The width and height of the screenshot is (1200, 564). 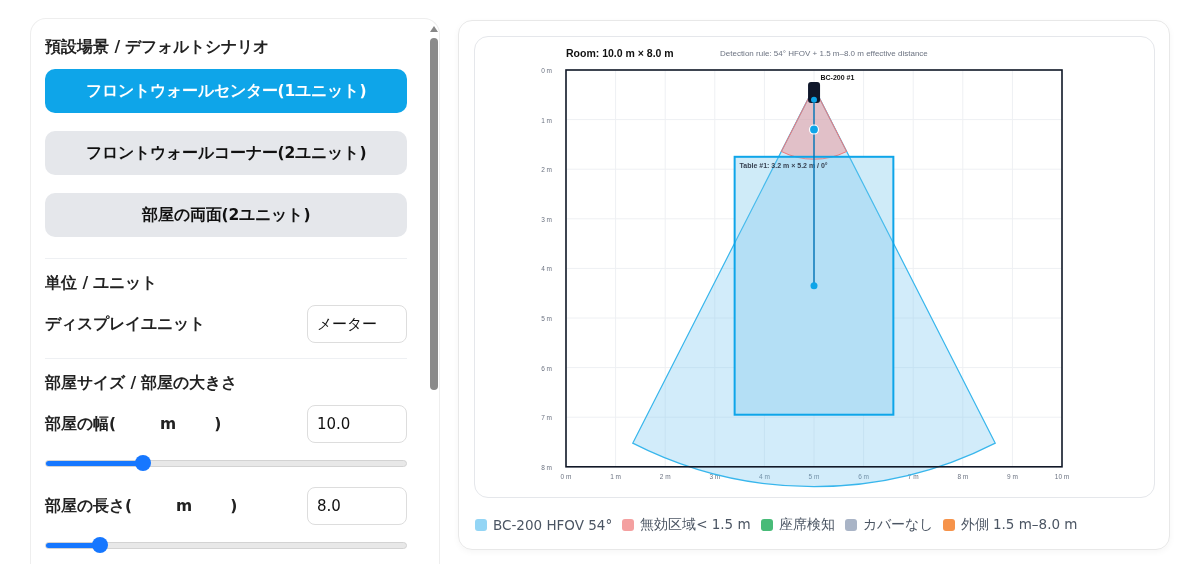 What do you see at coordinates (142, 383) in the screenshot?
I see `section-title: 部屋サイズ / 部屋の大きさ` at bounding box center [142, 383].